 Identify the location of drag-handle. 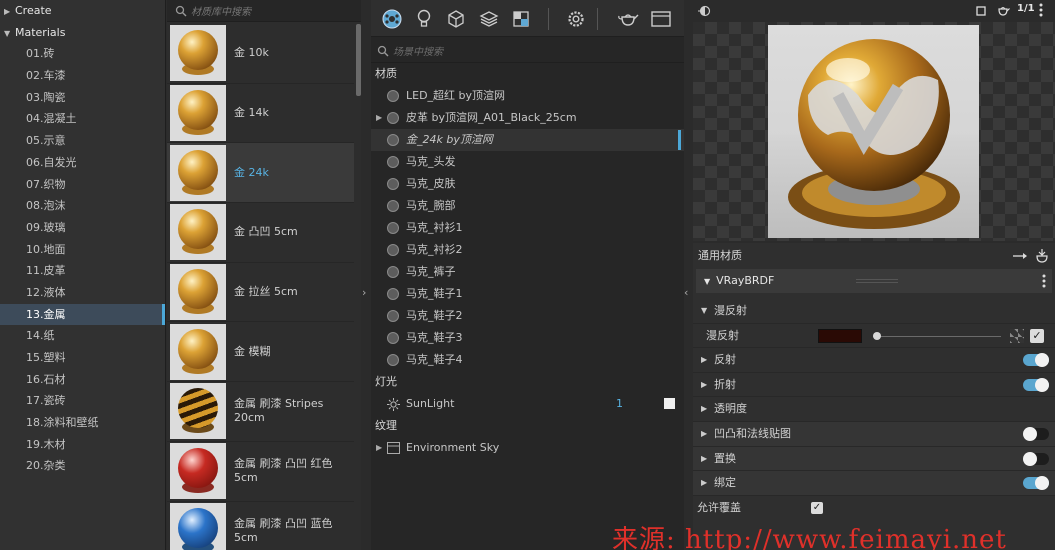
(877, 281).